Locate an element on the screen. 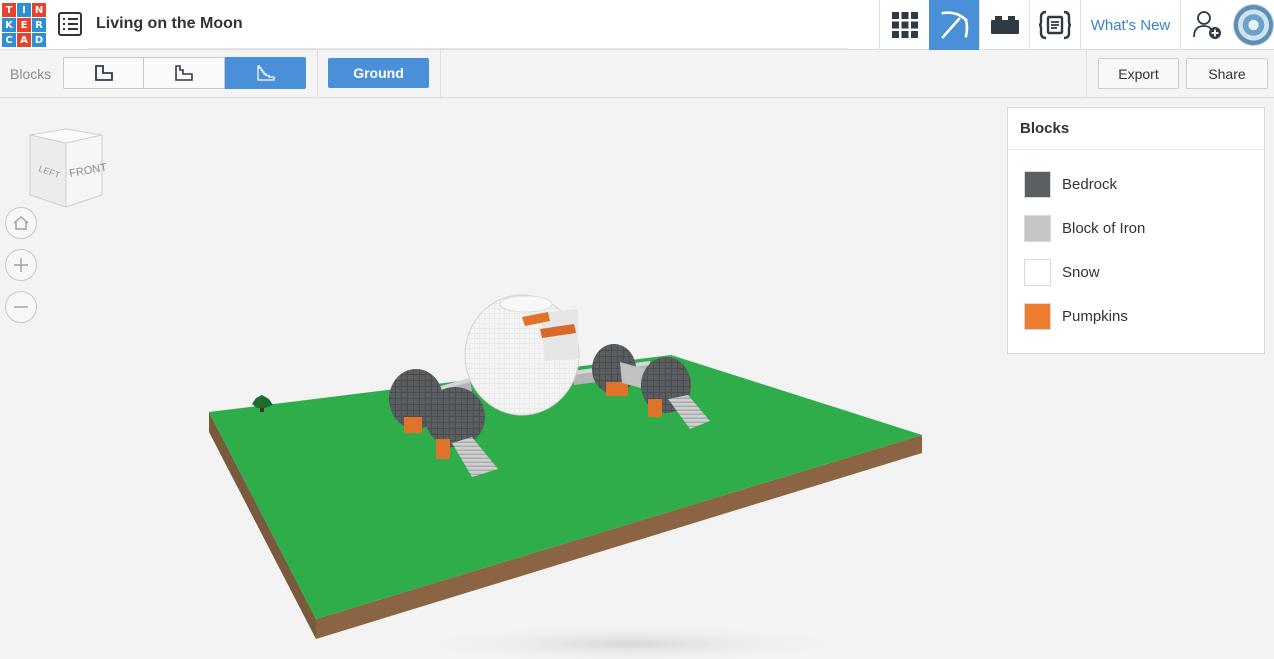  whats-new-link: What's New is located at coordinates (1130, 25).